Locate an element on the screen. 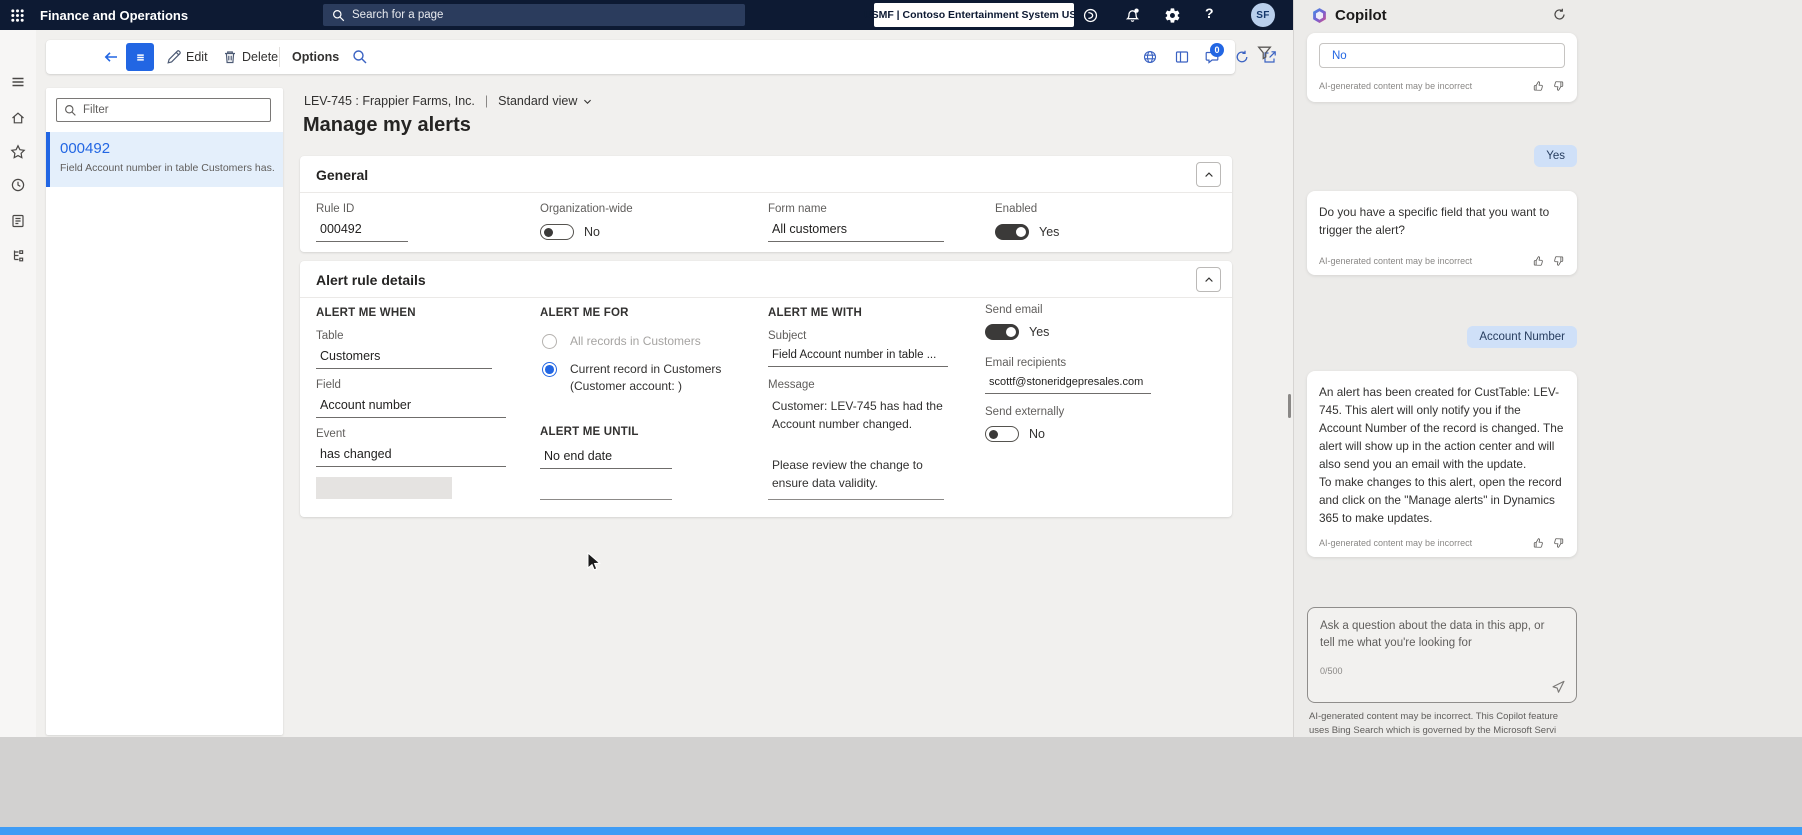  filter-search-icon is located at coordinates (70, 110).